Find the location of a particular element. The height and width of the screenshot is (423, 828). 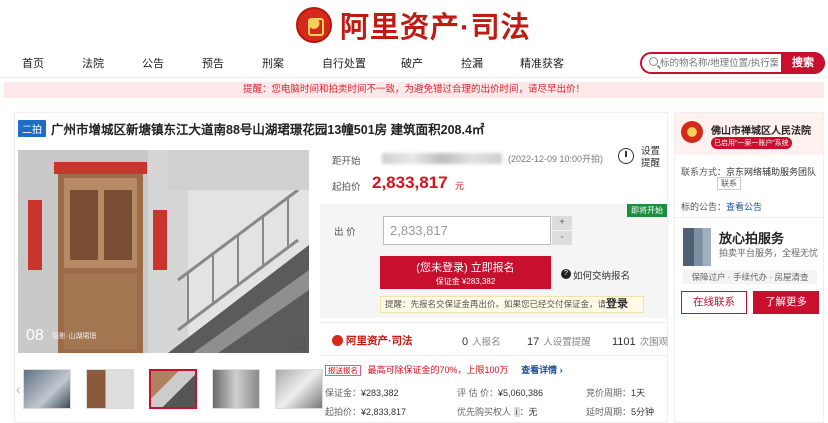

service-title: 放心拍服务 is located at coordinates (752, 238).